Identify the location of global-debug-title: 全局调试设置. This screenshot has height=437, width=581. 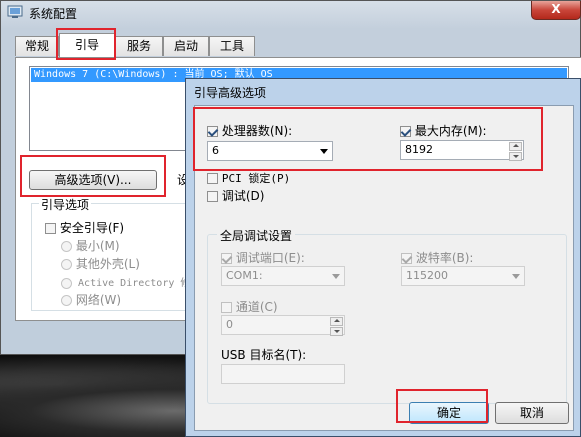
(256, 235).